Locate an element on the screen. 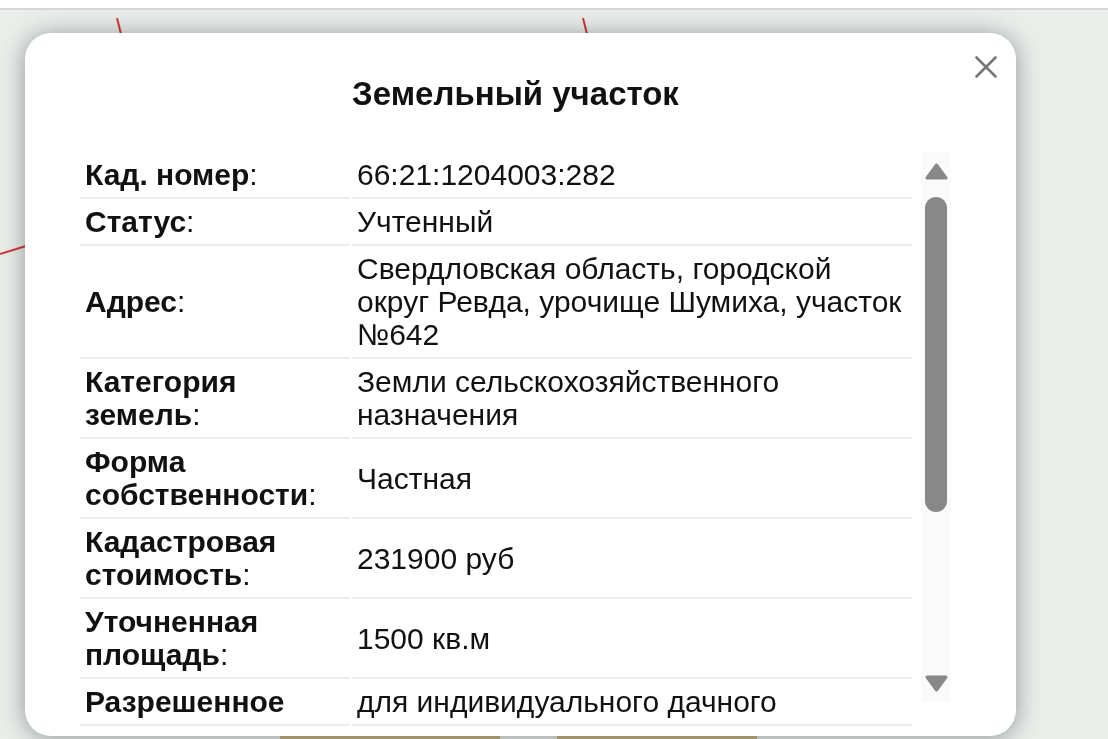 This screenshot has width=1108, height=739. scrollbar is located at coordinates (936, 427).